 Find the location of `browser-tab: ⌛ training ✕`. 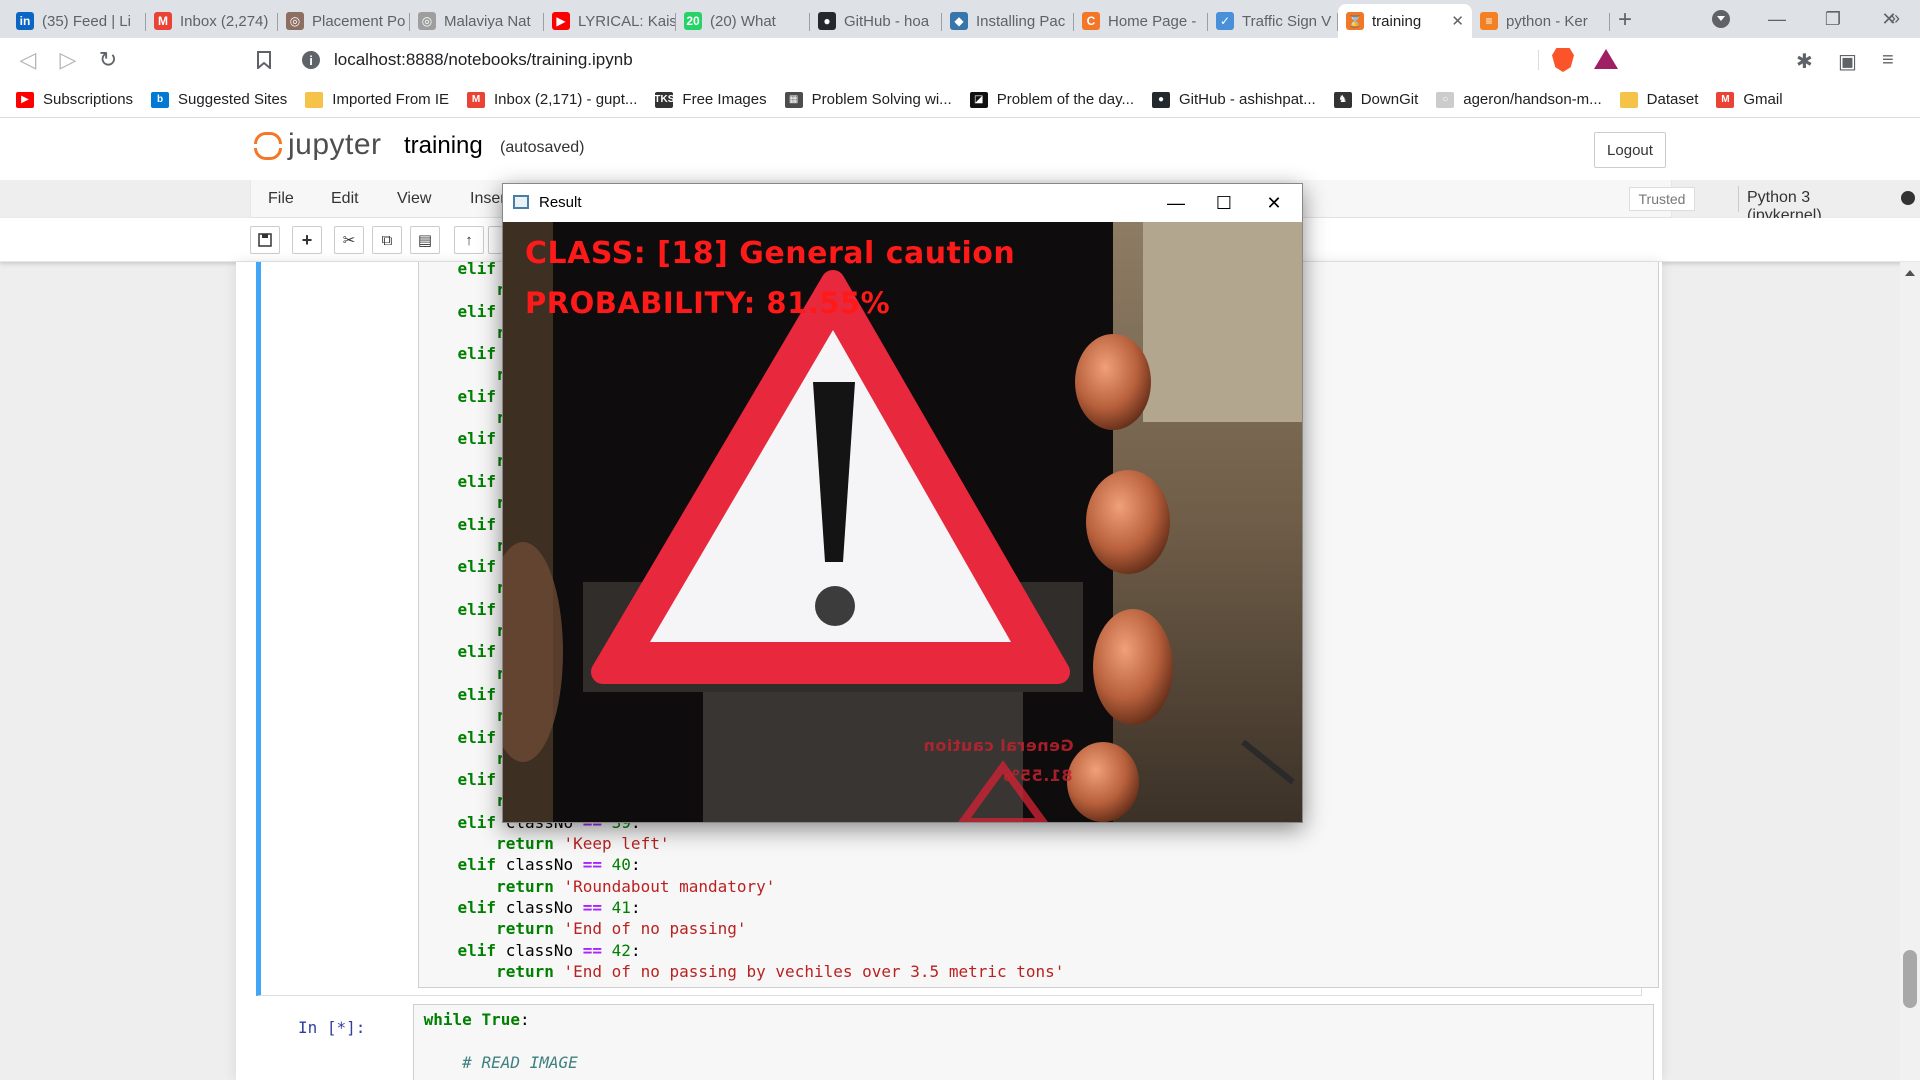

browser-tab: ⌛ training ✕ is located at coordinates (1405, 21).